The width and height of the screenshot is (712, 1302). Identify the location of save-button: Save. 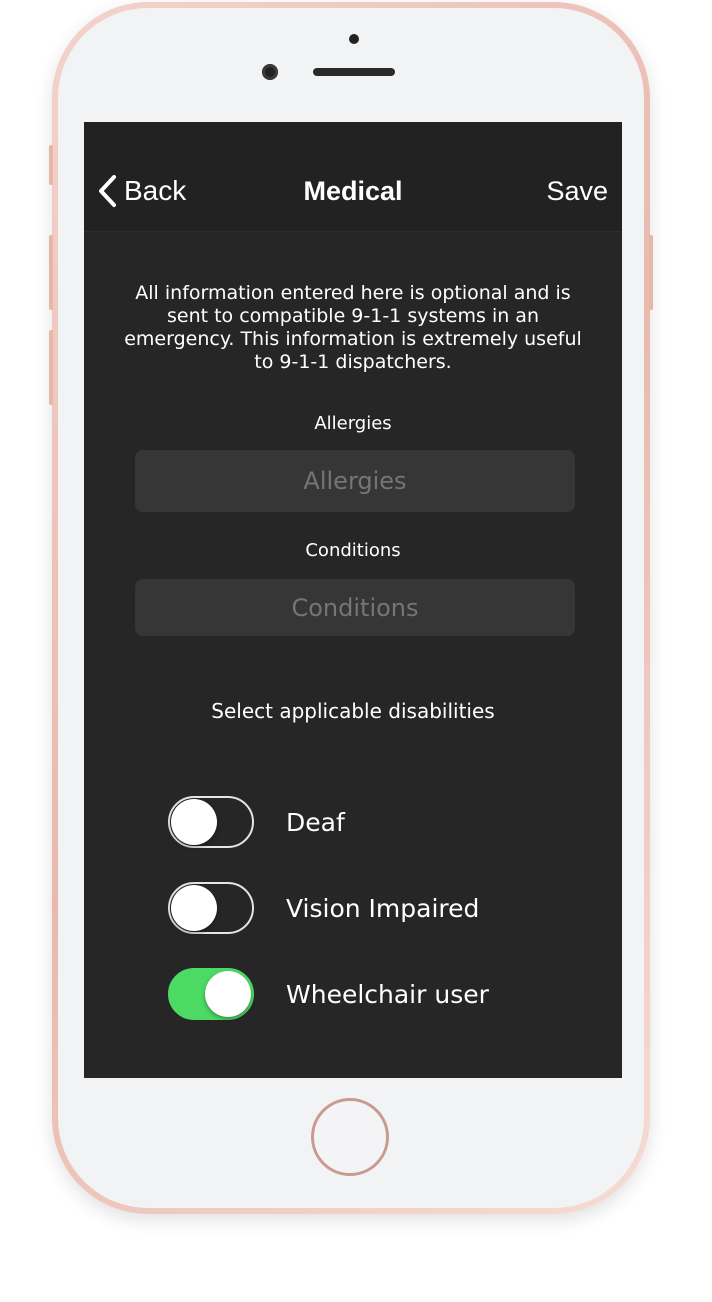
(577, 191).